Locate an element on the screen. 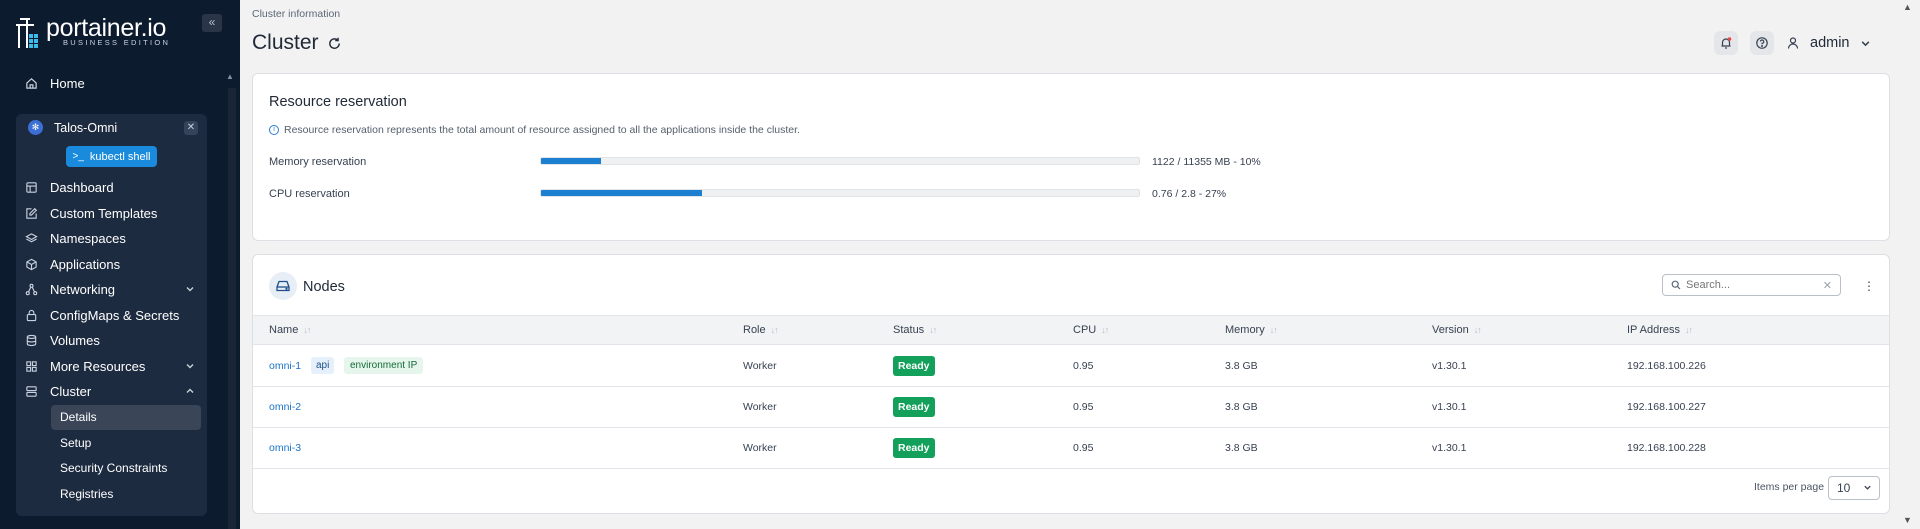 The height and width of the screenshot is (529, 1920). sidebar-item-dashboard: Dashboard is located at coordinates (111, 188).